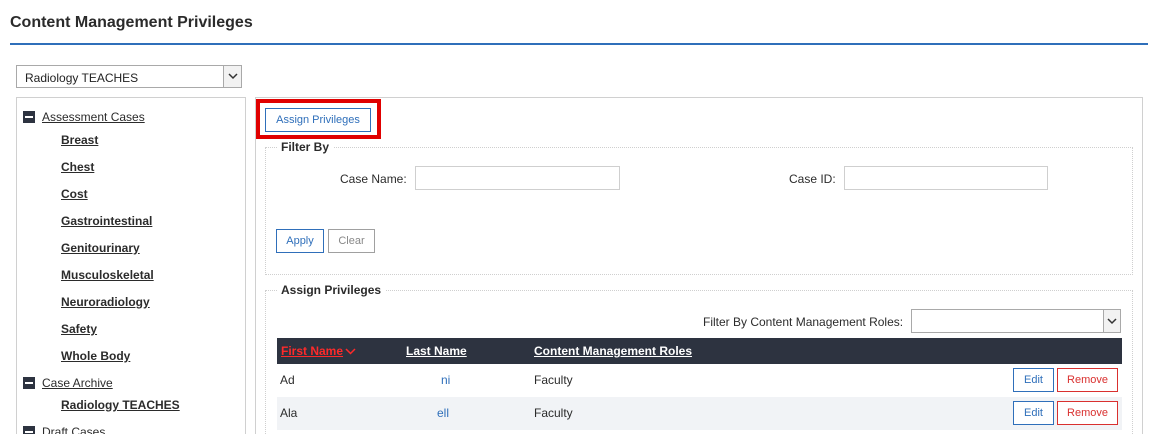  Describe the element at coordinates (79, 329) in the screenshot. I see `tree-item-safety: Safety` at that location.